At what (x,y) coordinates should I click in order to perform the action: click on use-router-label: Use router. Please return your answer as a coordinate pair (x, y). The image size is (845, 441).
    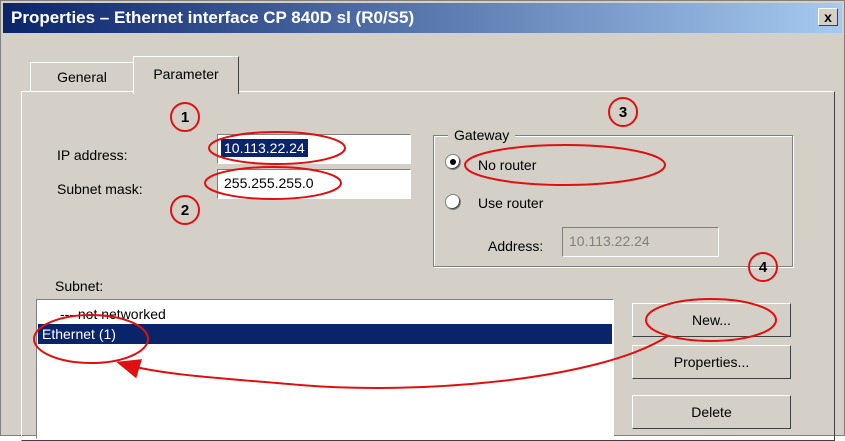
    Looking at the image, I should click on (510, 203).